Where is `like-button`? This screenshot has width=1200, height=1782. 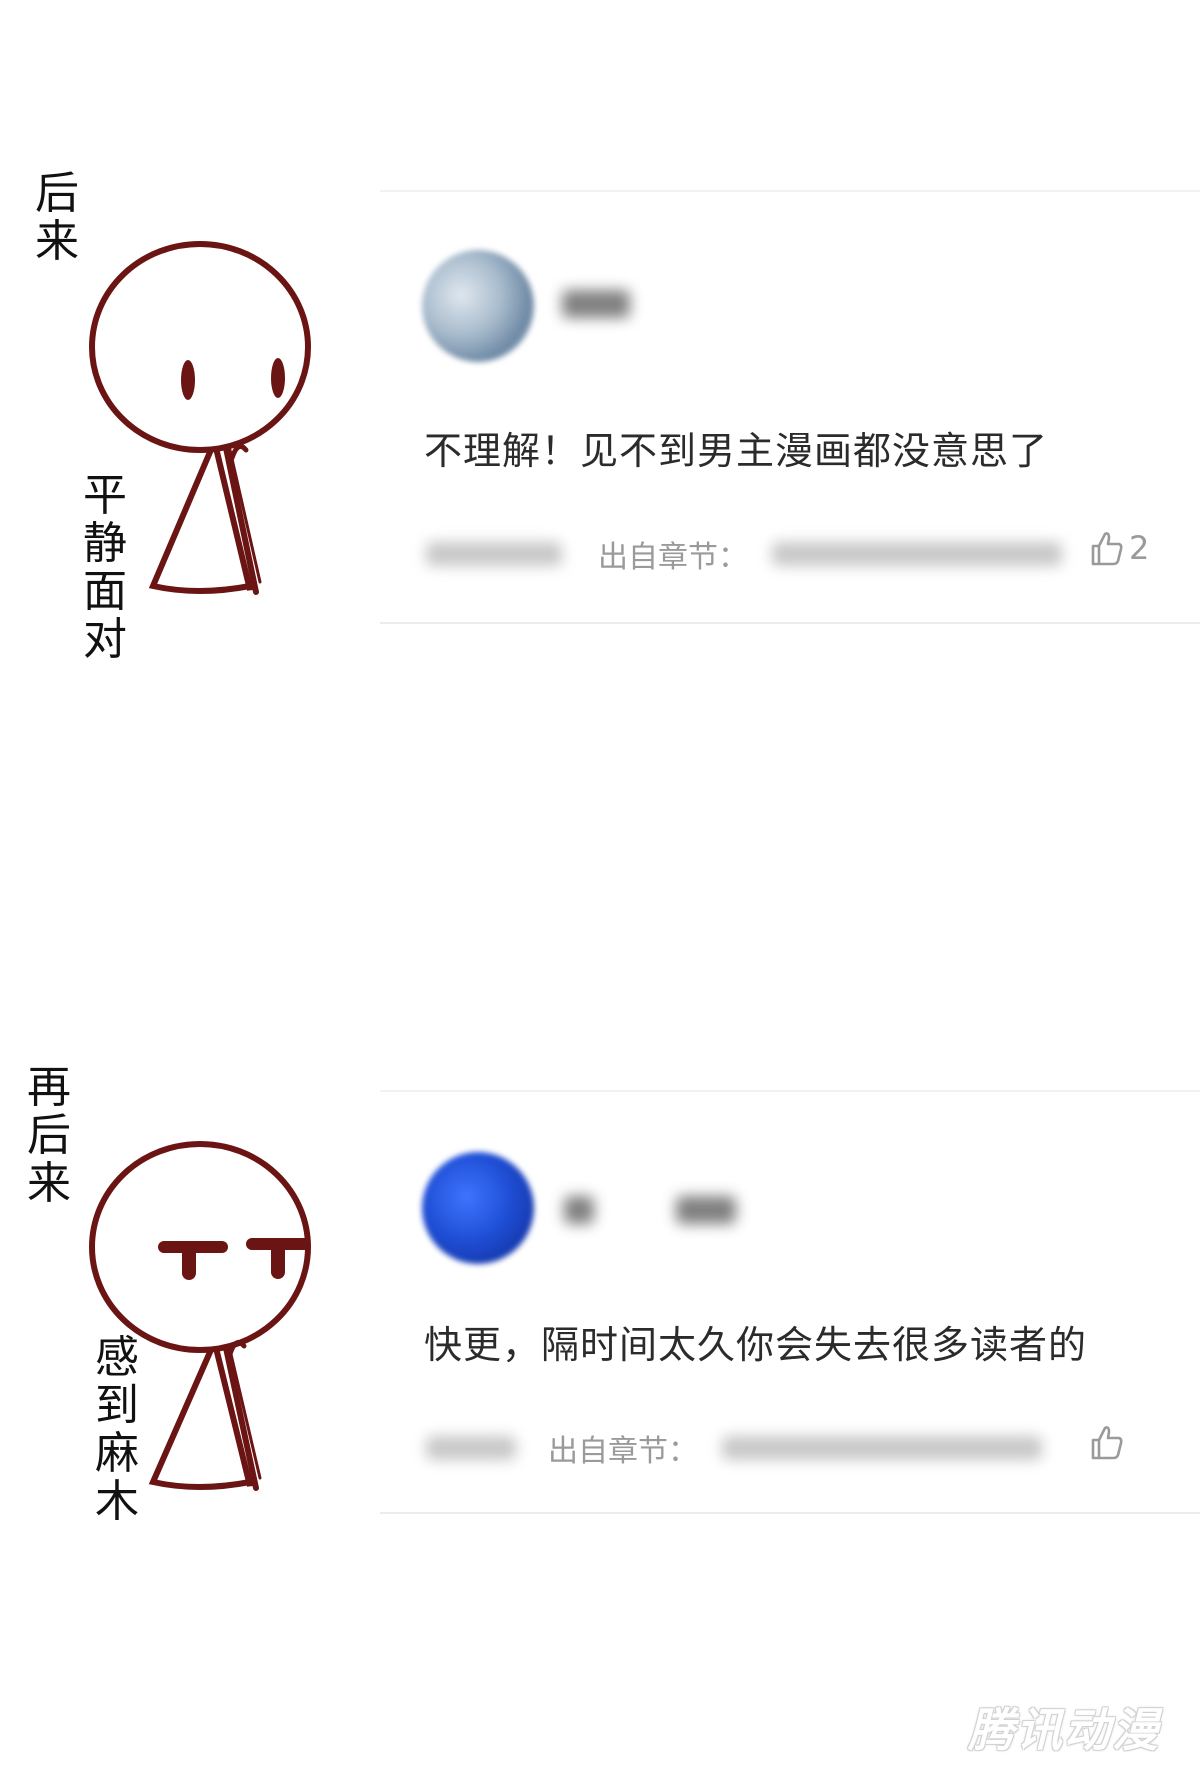
like-button is located at coordinates (1107, 1442).